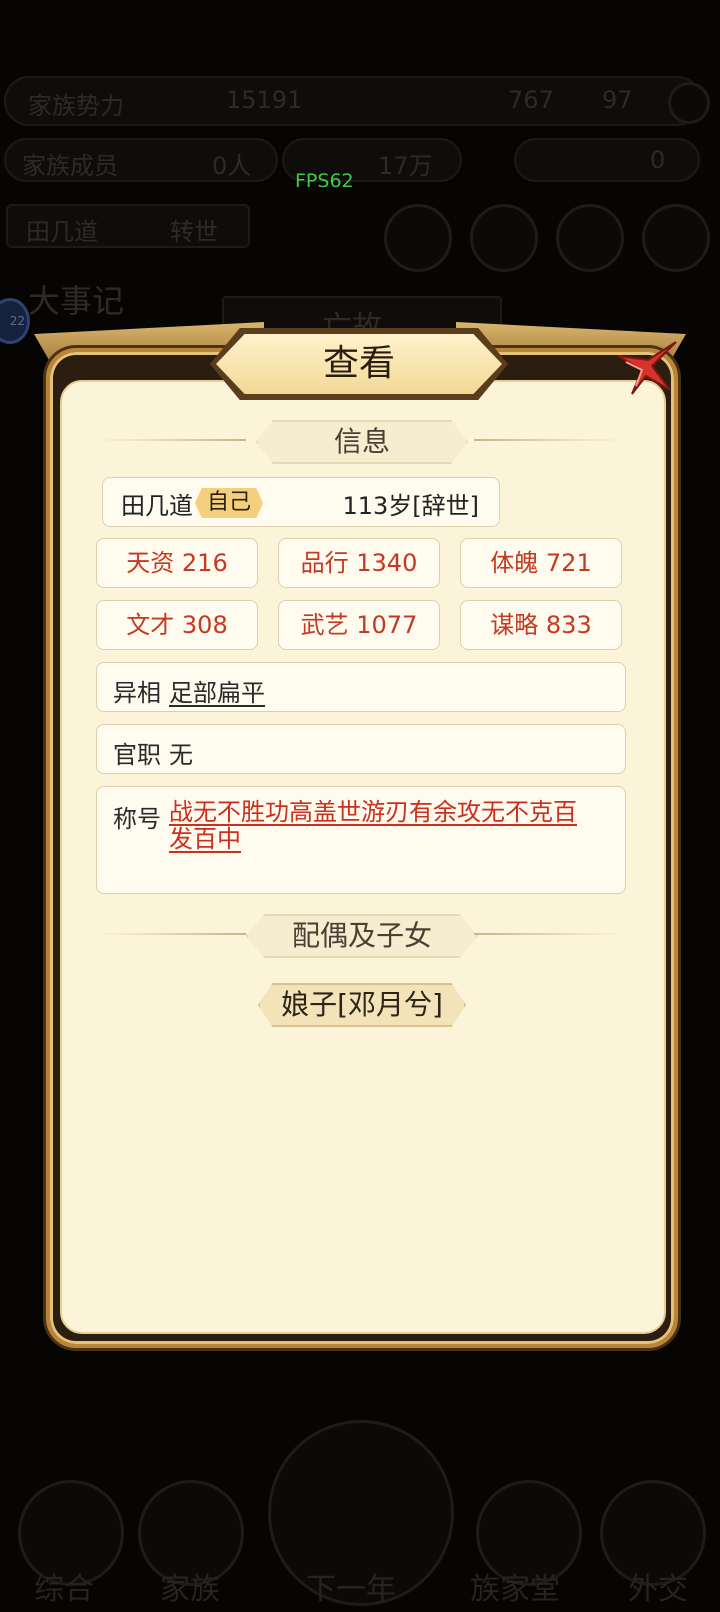  Describe the element at coordinates (689, 103) in the screenshot. I see `bg-help-icon` at that location.